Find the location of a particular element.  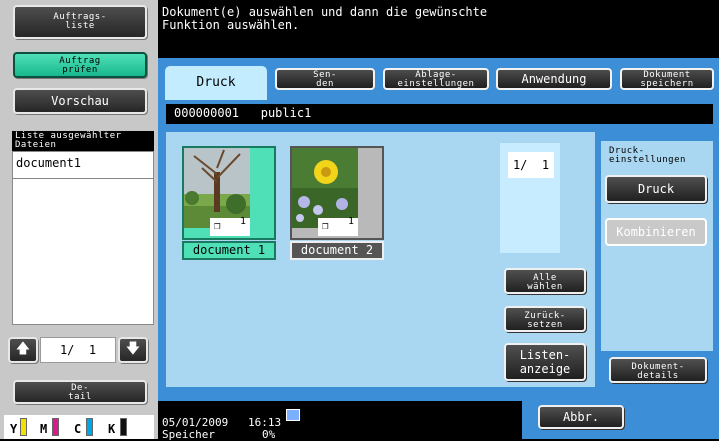

toner-label-m: M is located at coordinates (44, 429).